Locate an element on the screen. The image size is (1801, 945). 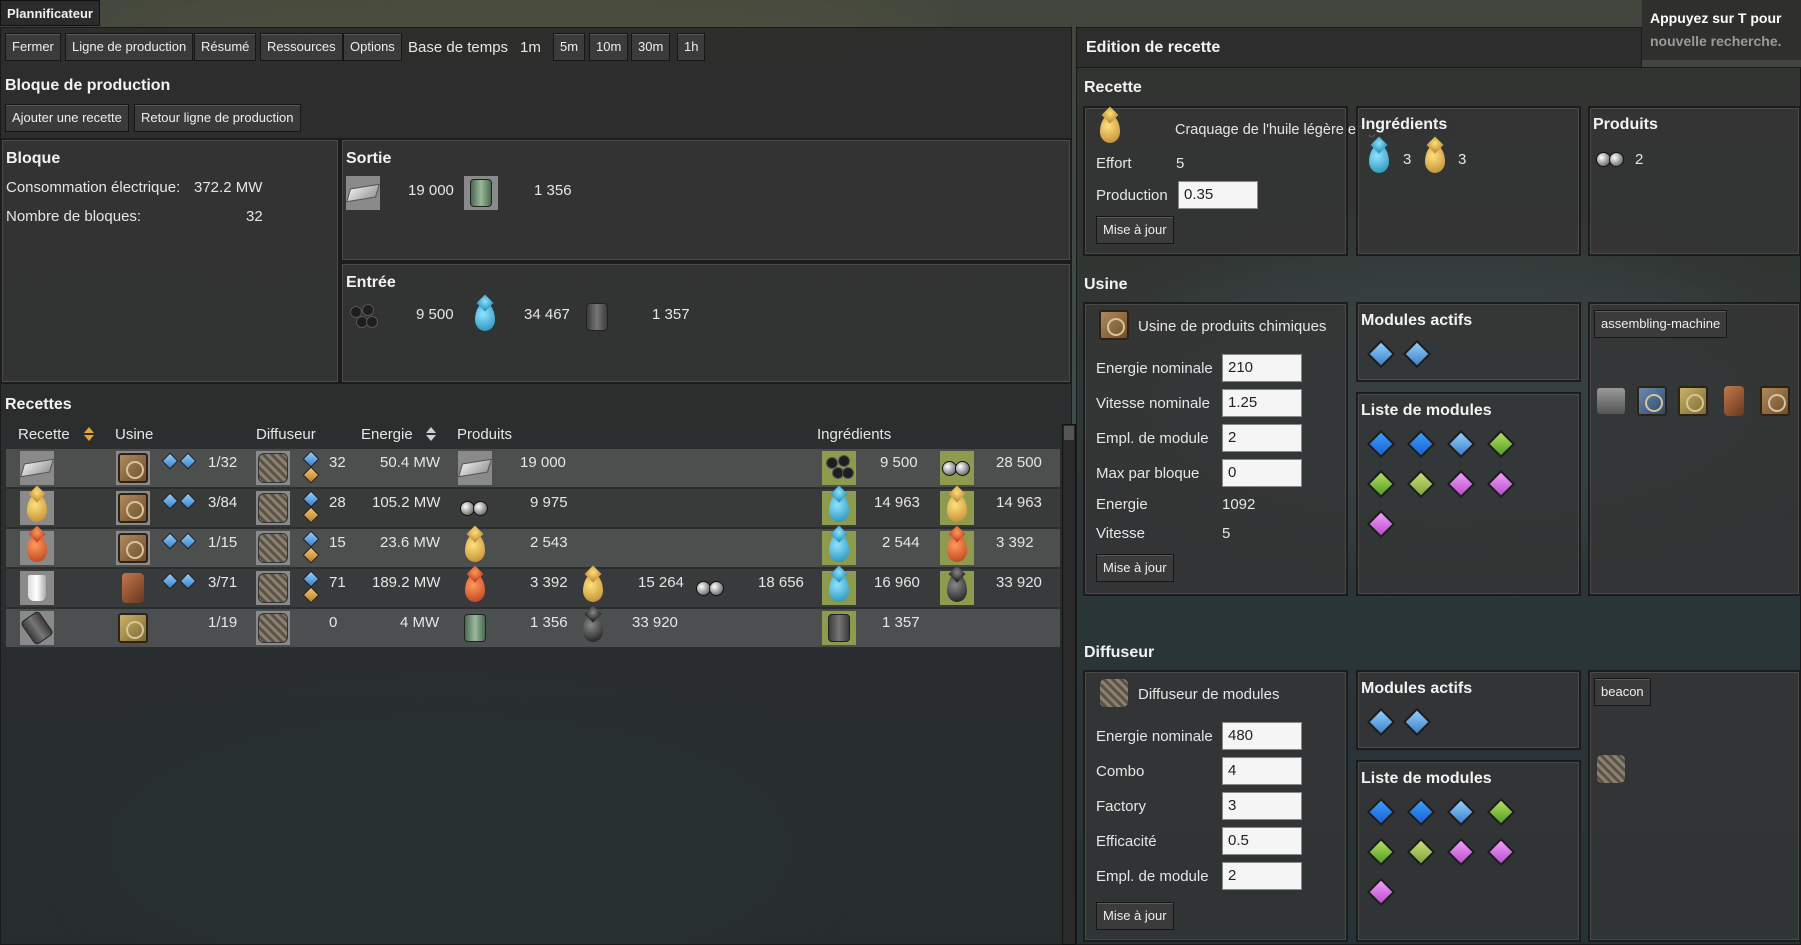
beacon-update-button: Mise à jour is located at coordinates (1135, 916).